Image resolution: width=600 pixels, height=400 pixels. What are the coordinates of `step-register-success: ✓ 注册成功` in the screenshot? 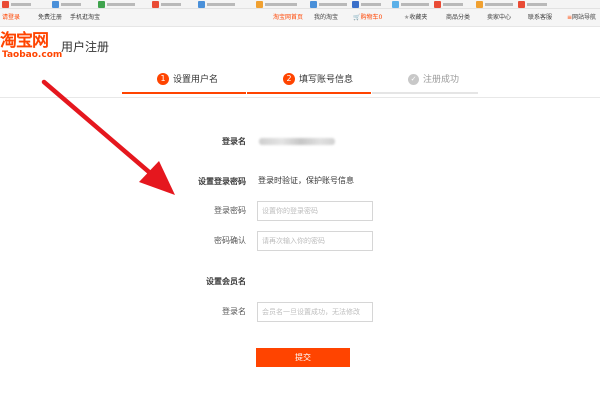 It's located at (433, 80).